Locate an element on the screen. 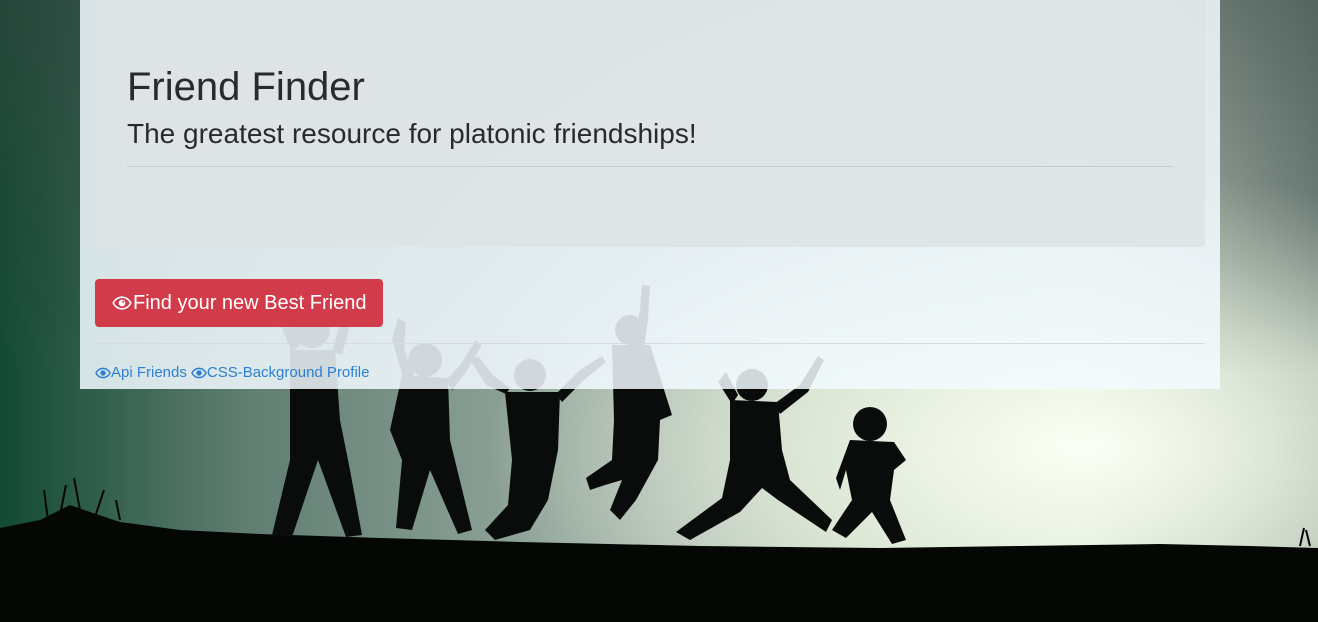 This screenshot has width=1318, height=622. api-friends-link: Api Friends is located at coordinates (141, 373).